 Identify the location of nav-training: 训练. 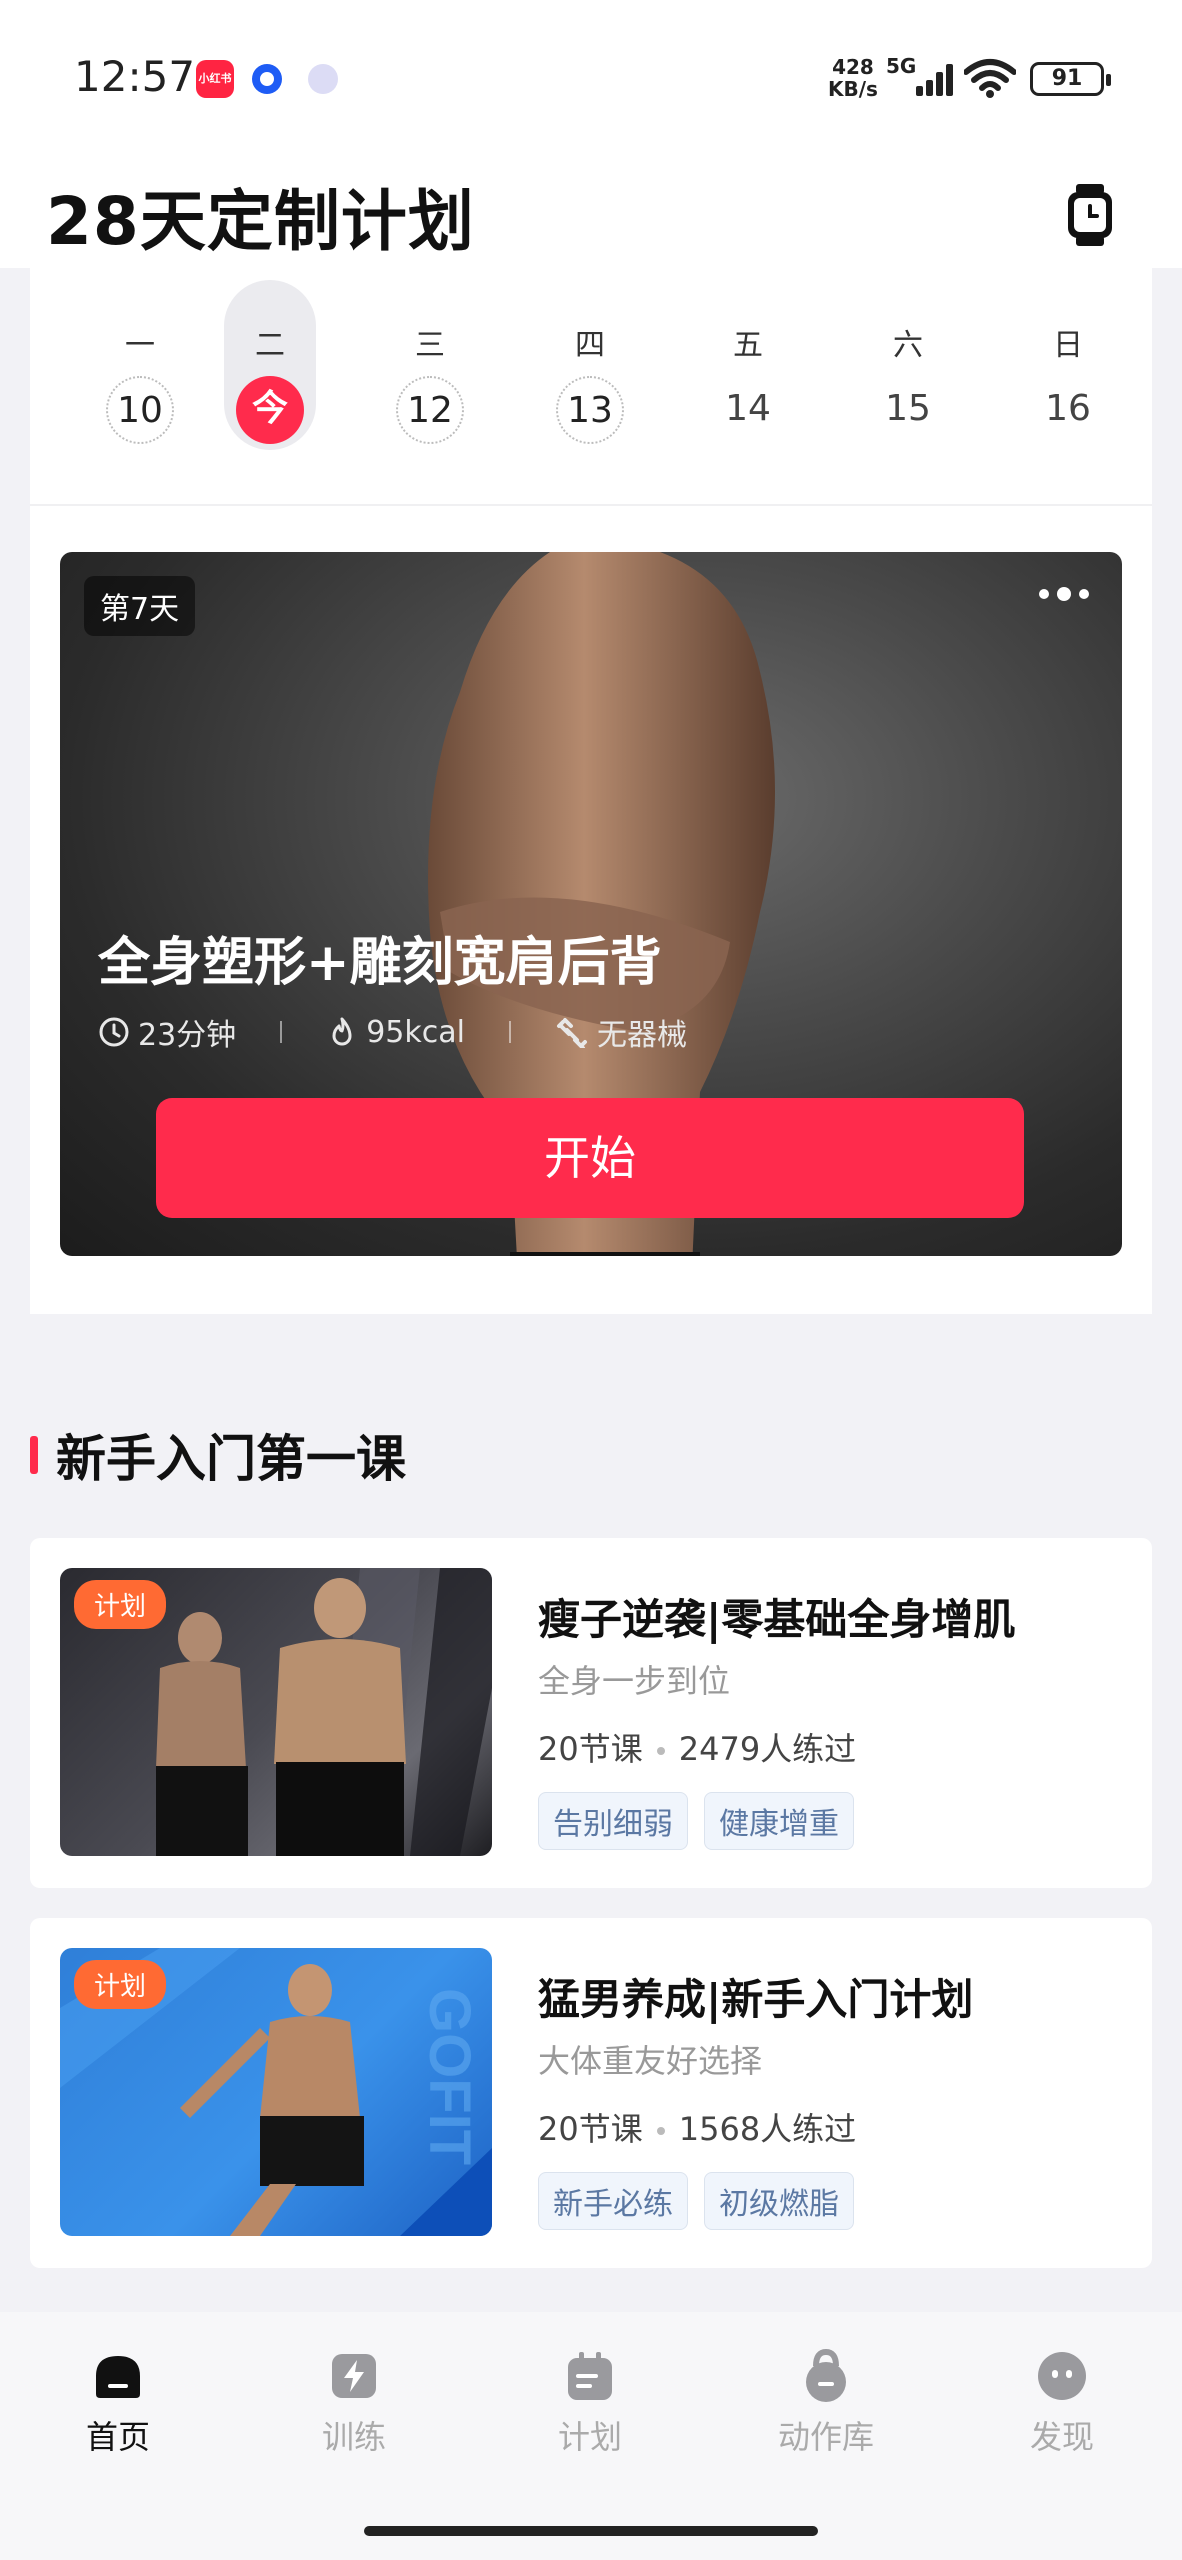
(354, 2403).